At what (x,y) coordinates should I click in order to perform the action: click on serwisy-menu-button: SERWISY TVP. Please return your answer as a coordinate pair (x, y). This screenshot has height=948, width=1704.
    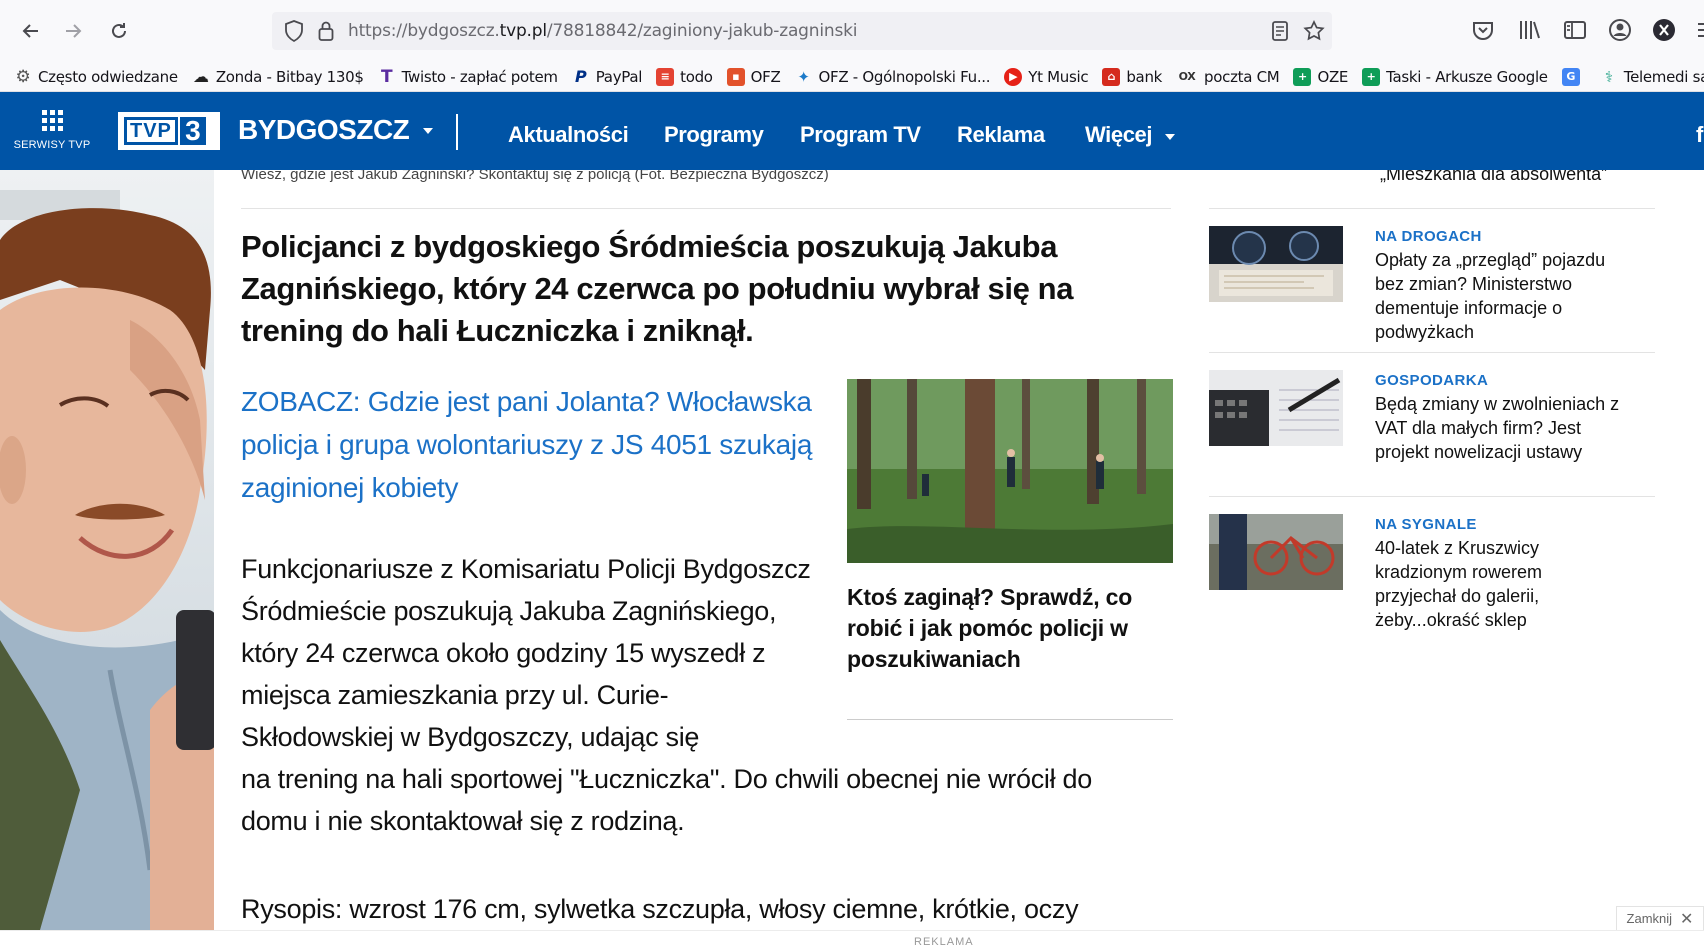
    Looking at the image, I should click on (52, 130).